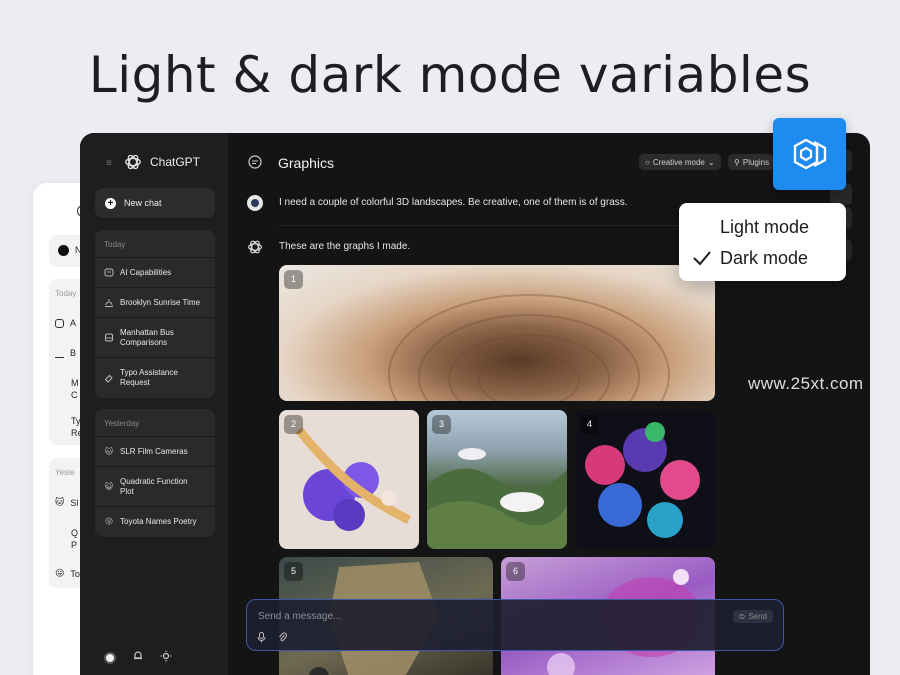  What do you see at coordinates (737, 162) in the screenshot?
I see `plug-icon: ⚲` at bounding box center [737, 162].